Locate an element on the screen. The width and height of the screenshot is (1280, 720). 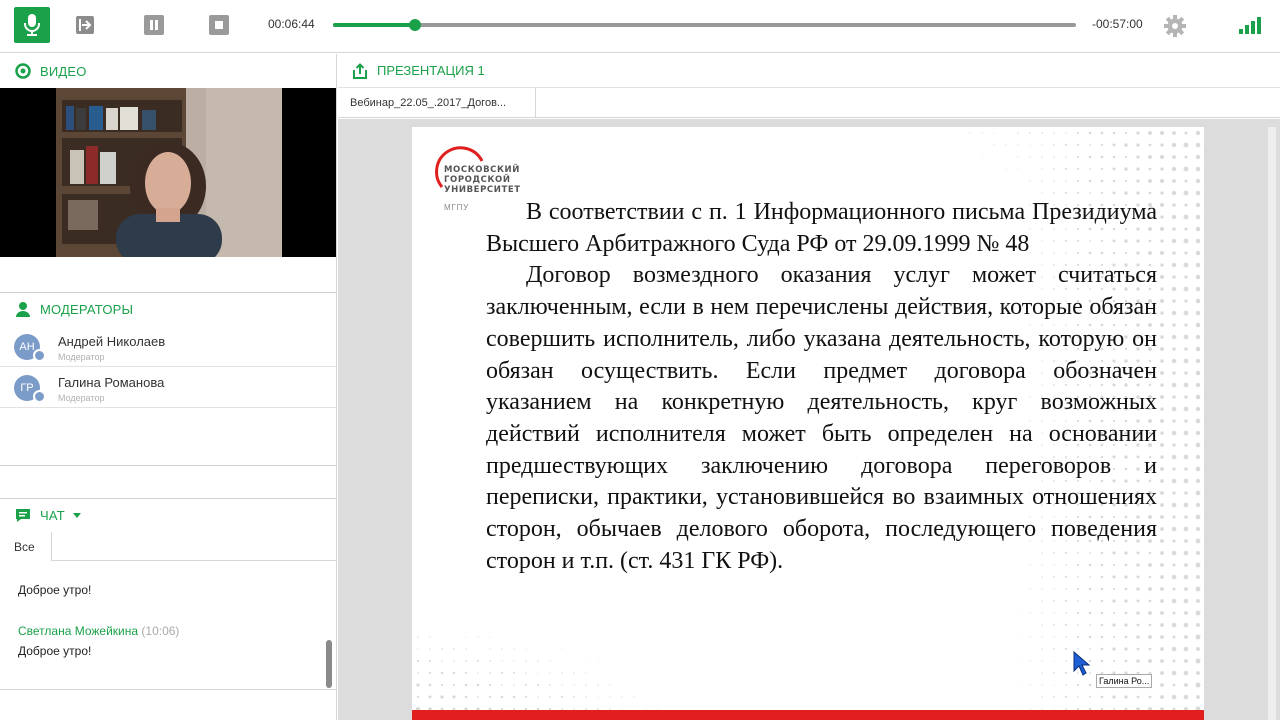
logo-line: ГОРОДСКОЙ is located at coordinates (477, 180).